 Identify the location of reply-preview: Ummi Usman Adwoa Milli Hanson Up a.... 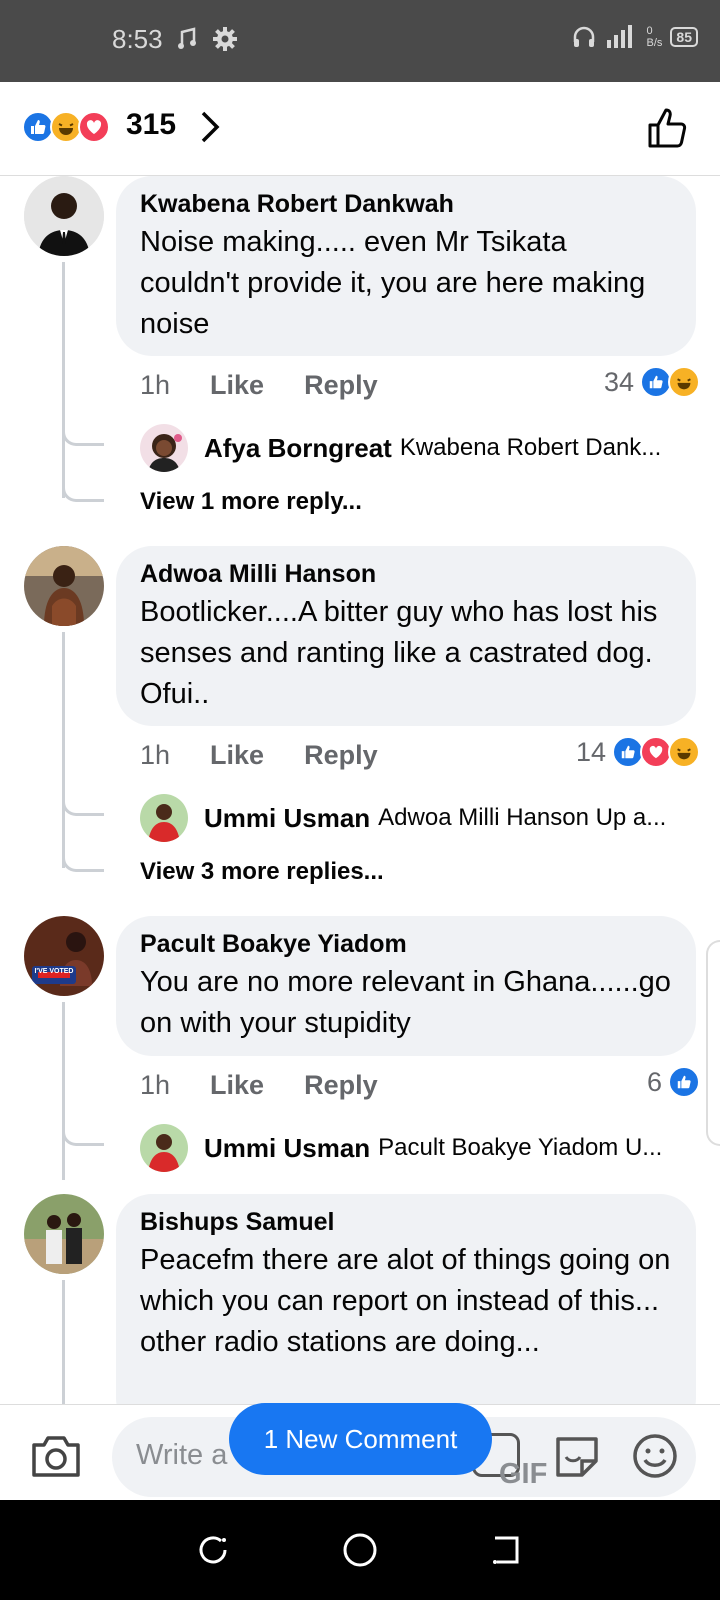
(420, 818).